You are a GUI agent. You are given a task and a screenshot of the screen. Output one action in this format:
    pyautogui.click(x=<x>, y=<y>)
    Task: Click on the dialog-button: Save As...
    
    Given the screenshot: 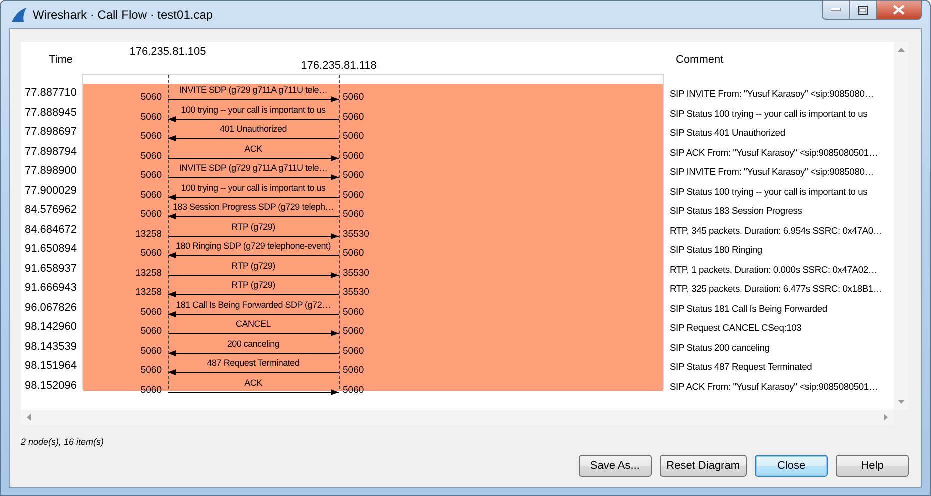 What is the action you would take?
    pyautogui.click(x=615, y=466)
    